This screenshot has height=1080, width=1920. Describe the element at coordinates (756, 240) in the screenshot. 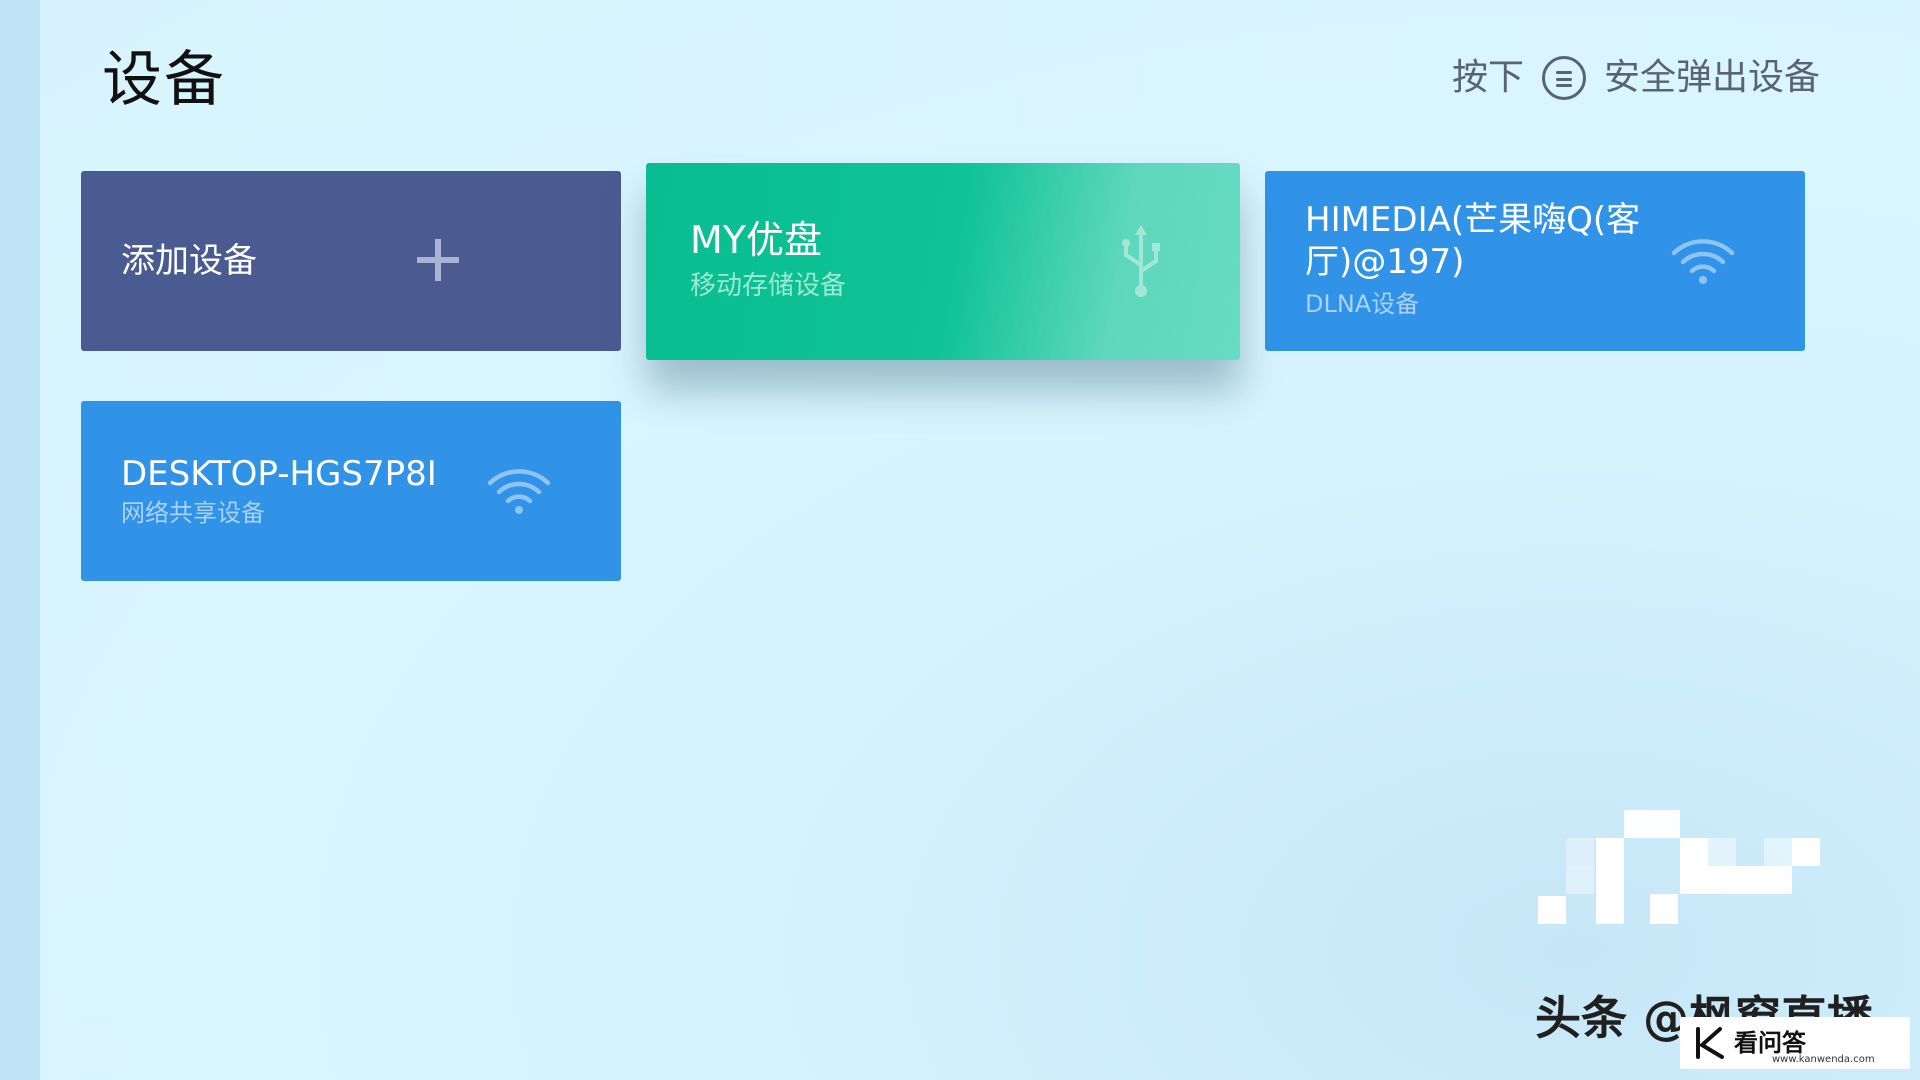

I see `device-name: MY优盘` at that location.